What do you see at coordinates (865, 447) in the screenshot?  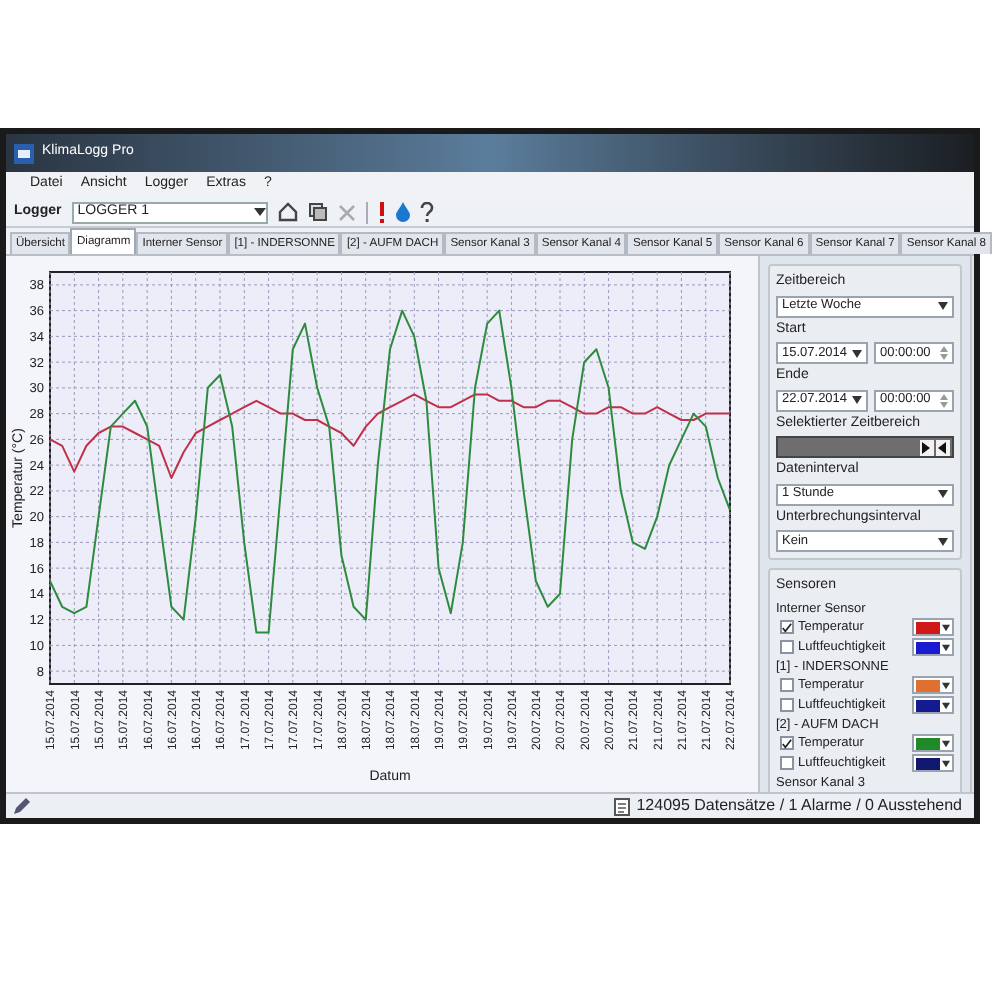 I see `range-selector` at bounding box center [865, 447].